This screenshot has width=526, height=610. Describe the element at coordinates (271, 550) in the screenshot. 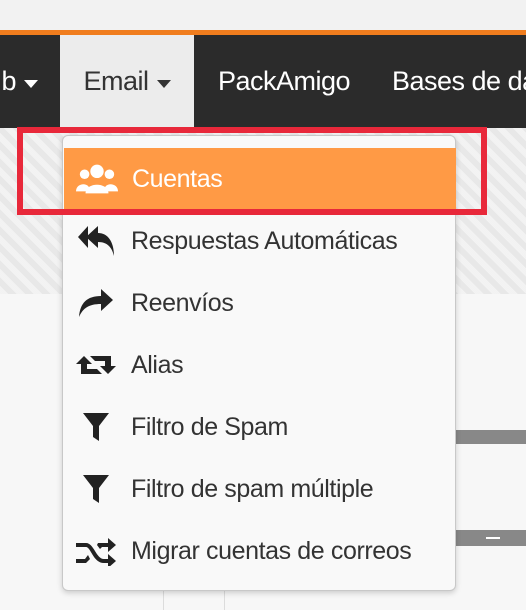

I see `menu-item-label: Migrar cuentas de correos` at that location.